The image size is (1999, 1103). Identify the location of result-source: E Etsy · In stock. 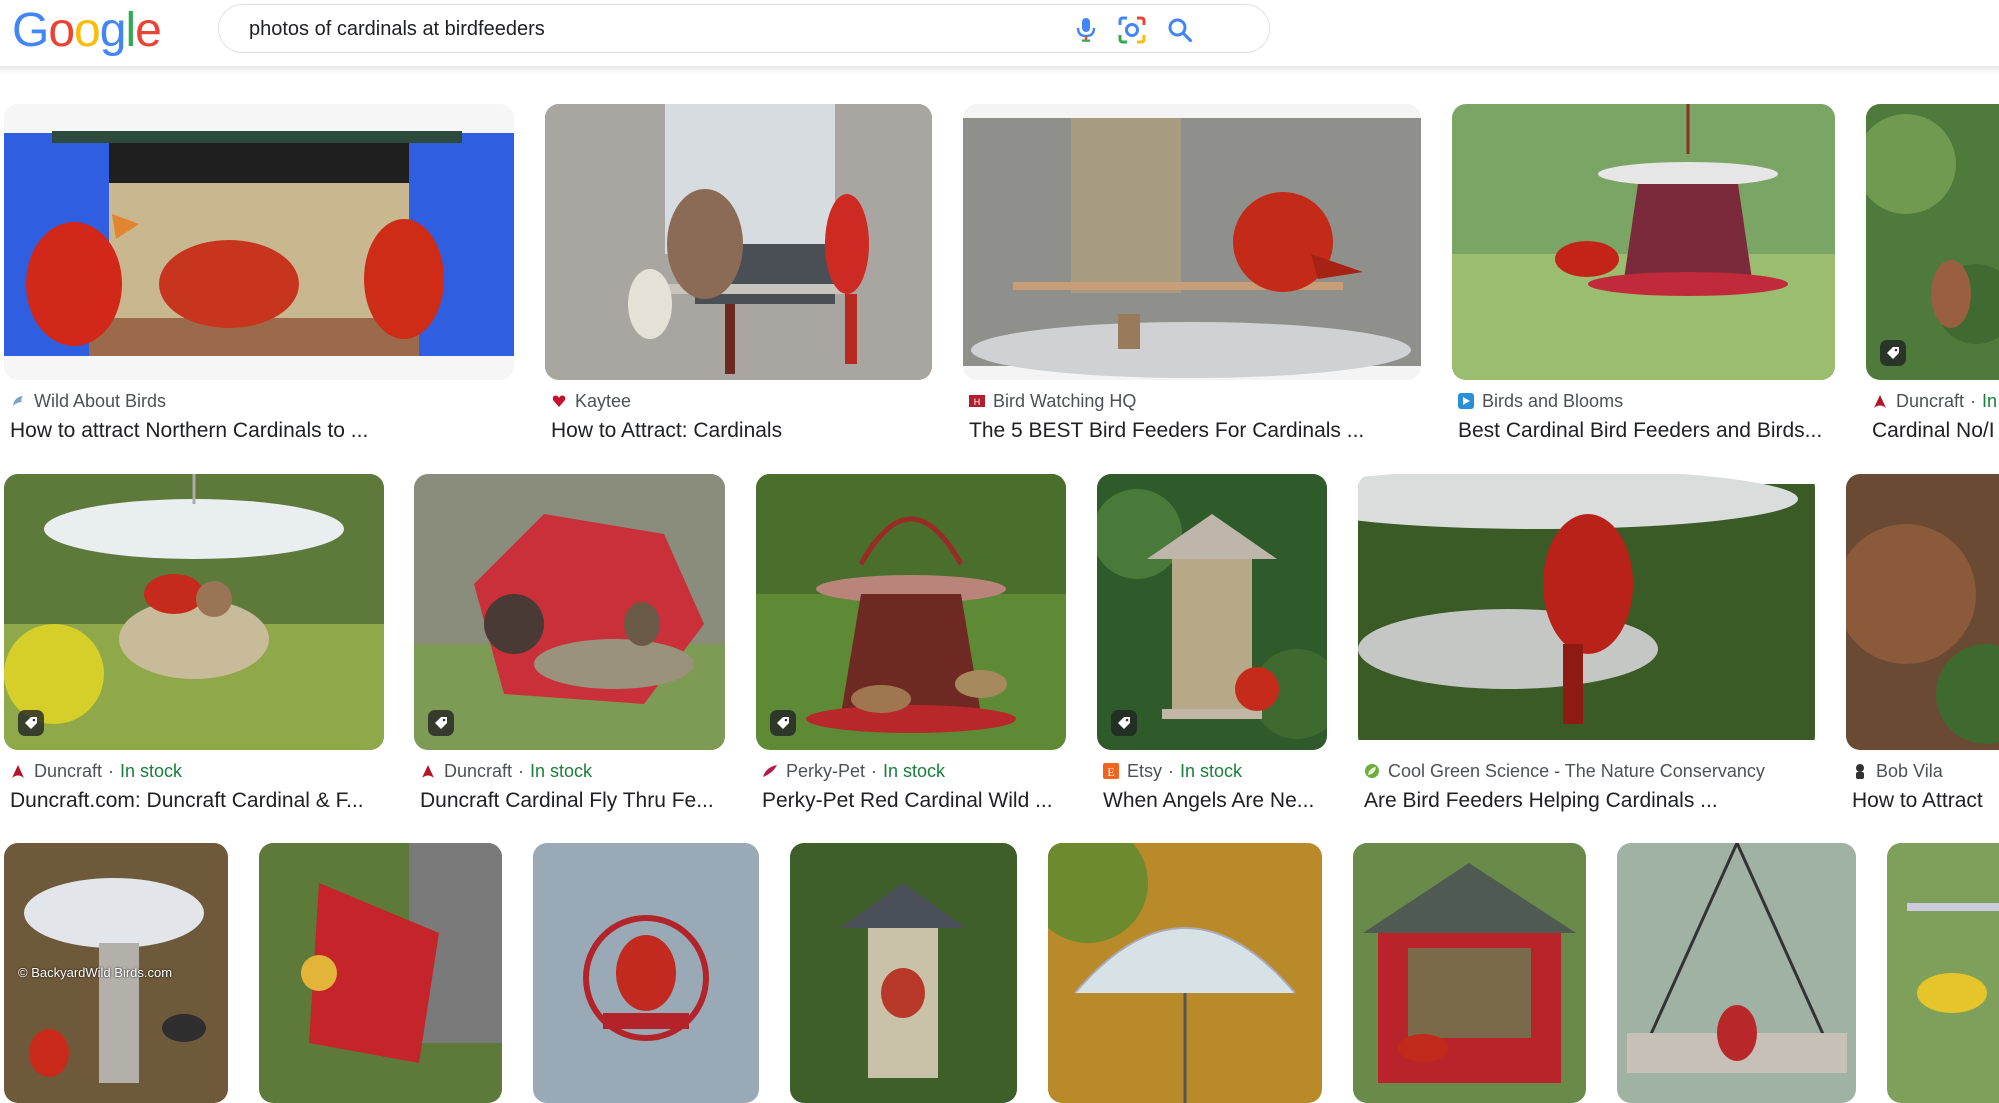
(1218, 771).